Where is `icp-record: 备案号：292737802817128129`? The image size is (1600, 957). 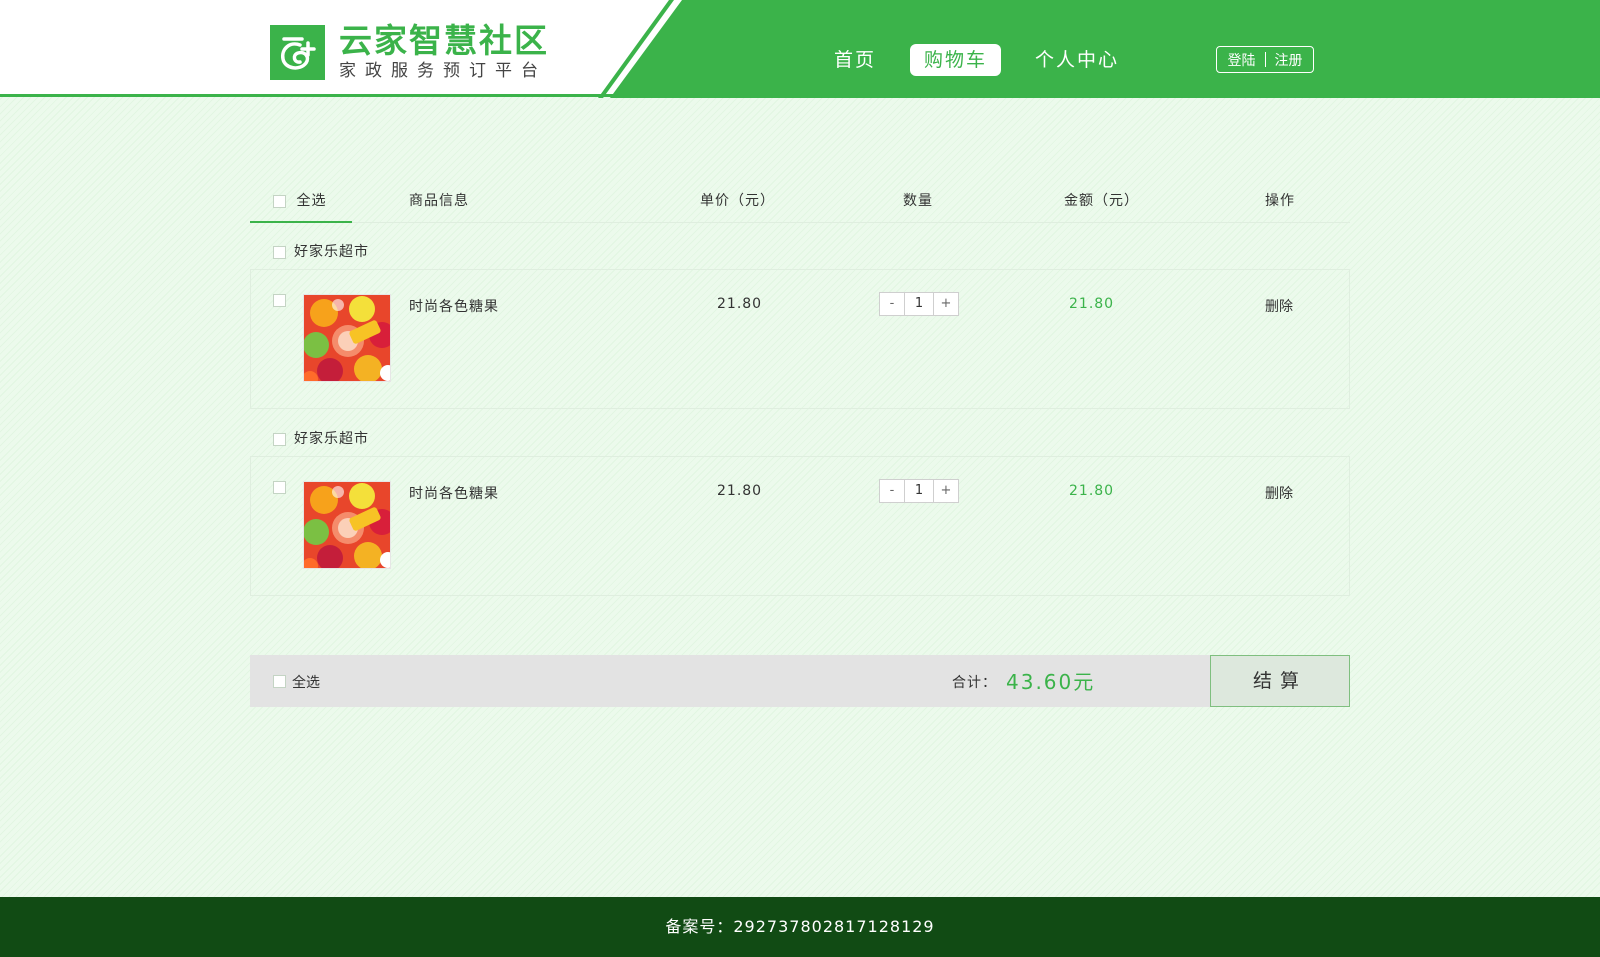 icp-record: 备案号：292737802817128129 is located at coordinates (800, 926).